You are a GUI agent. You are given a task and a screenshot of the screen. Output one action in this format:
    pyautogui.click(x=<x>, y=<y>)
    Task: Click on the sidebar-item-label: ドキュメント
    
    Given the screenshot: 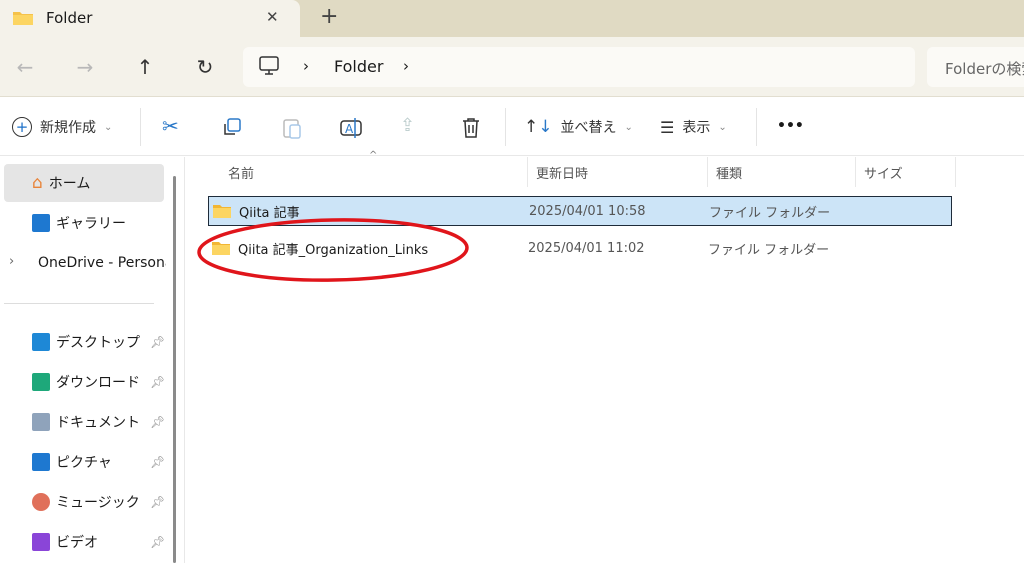 What is the action you would take?
    pyautogui.click(x=98, y=423)
    